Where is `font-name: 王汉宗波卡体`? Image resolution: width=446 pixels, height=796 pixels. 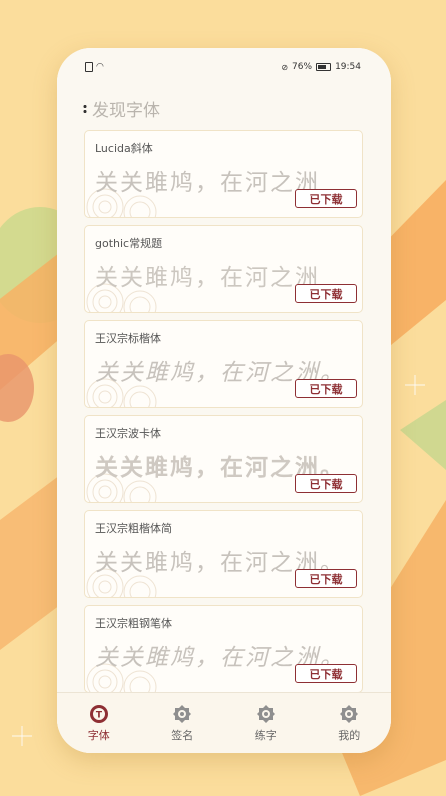 font-name: 王汉宗波卡体 is located at coordinates (128, 433).